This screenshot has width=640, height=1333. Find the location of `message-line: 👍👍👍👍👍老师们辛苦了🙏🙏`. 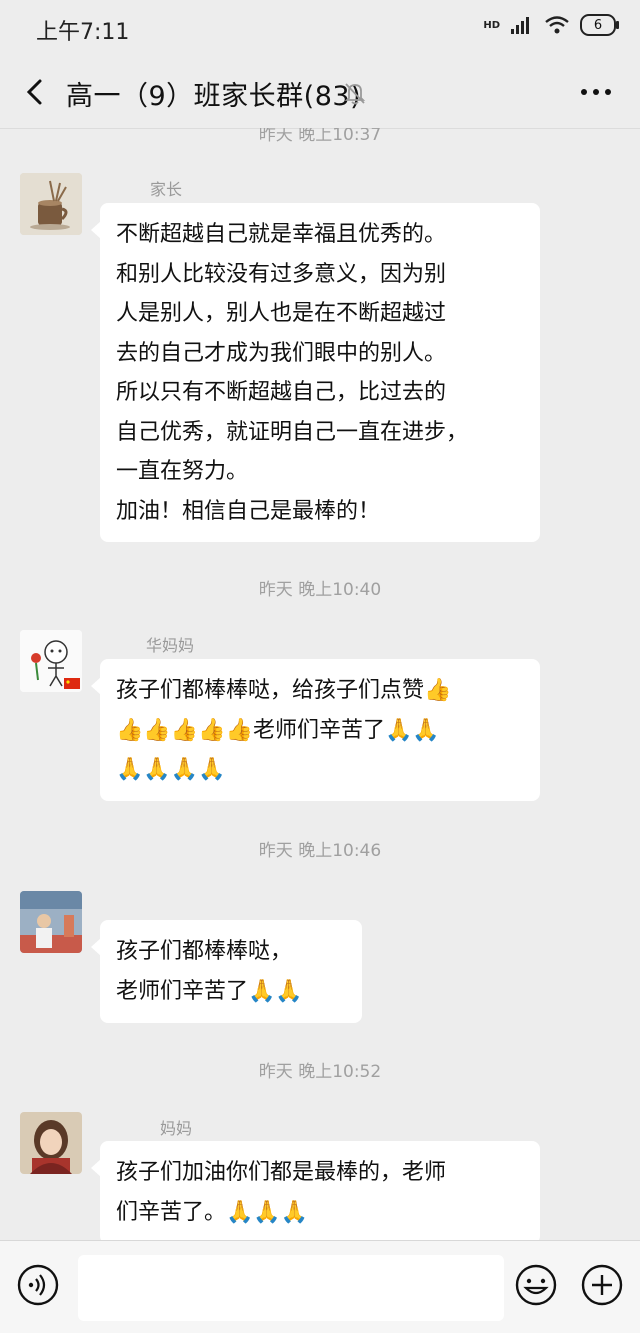

message-line: 👍👍👍👍👍老师们辛苦了🙏🙏 is located at coordinates (278, 730).